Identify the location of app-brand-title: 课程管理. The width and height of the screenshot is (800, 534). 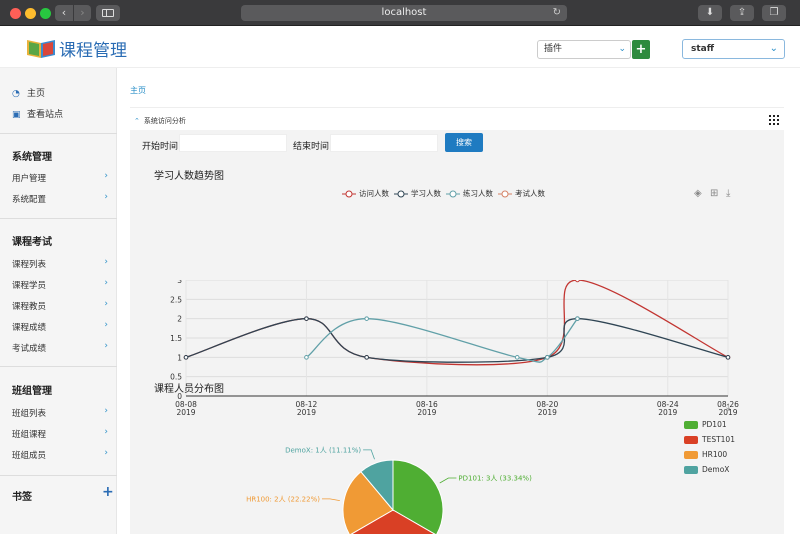
(93, 48).